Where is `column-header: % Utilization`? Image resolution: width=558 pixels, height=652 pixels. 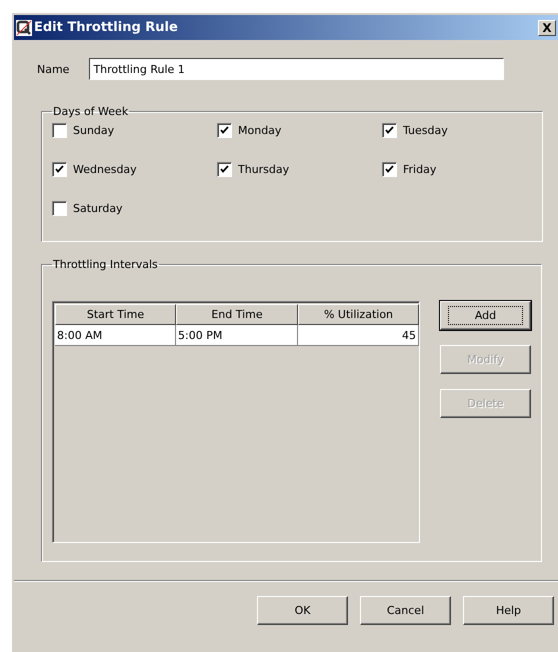
column-header: % Utilization is located at coordinates (358, 314).